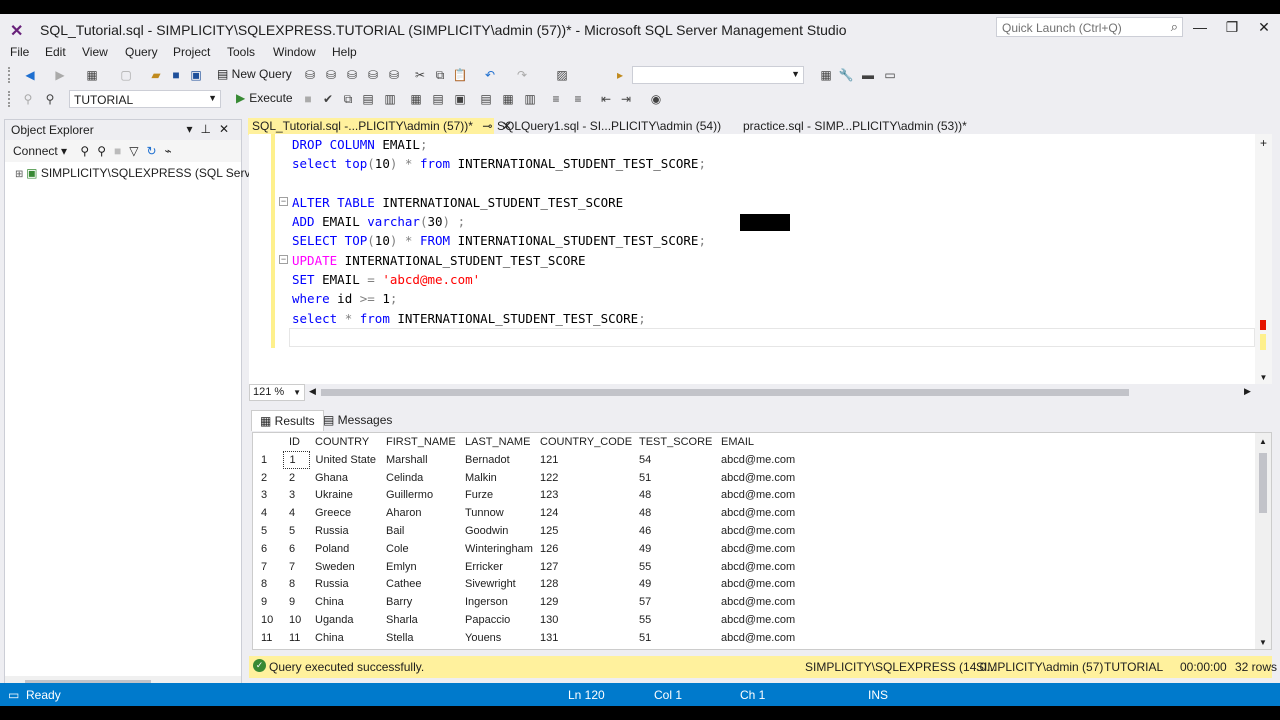  Describe the element at coordinates (193, 129) in the screenshot. I see `dropdown-icon: ▾` at that location.